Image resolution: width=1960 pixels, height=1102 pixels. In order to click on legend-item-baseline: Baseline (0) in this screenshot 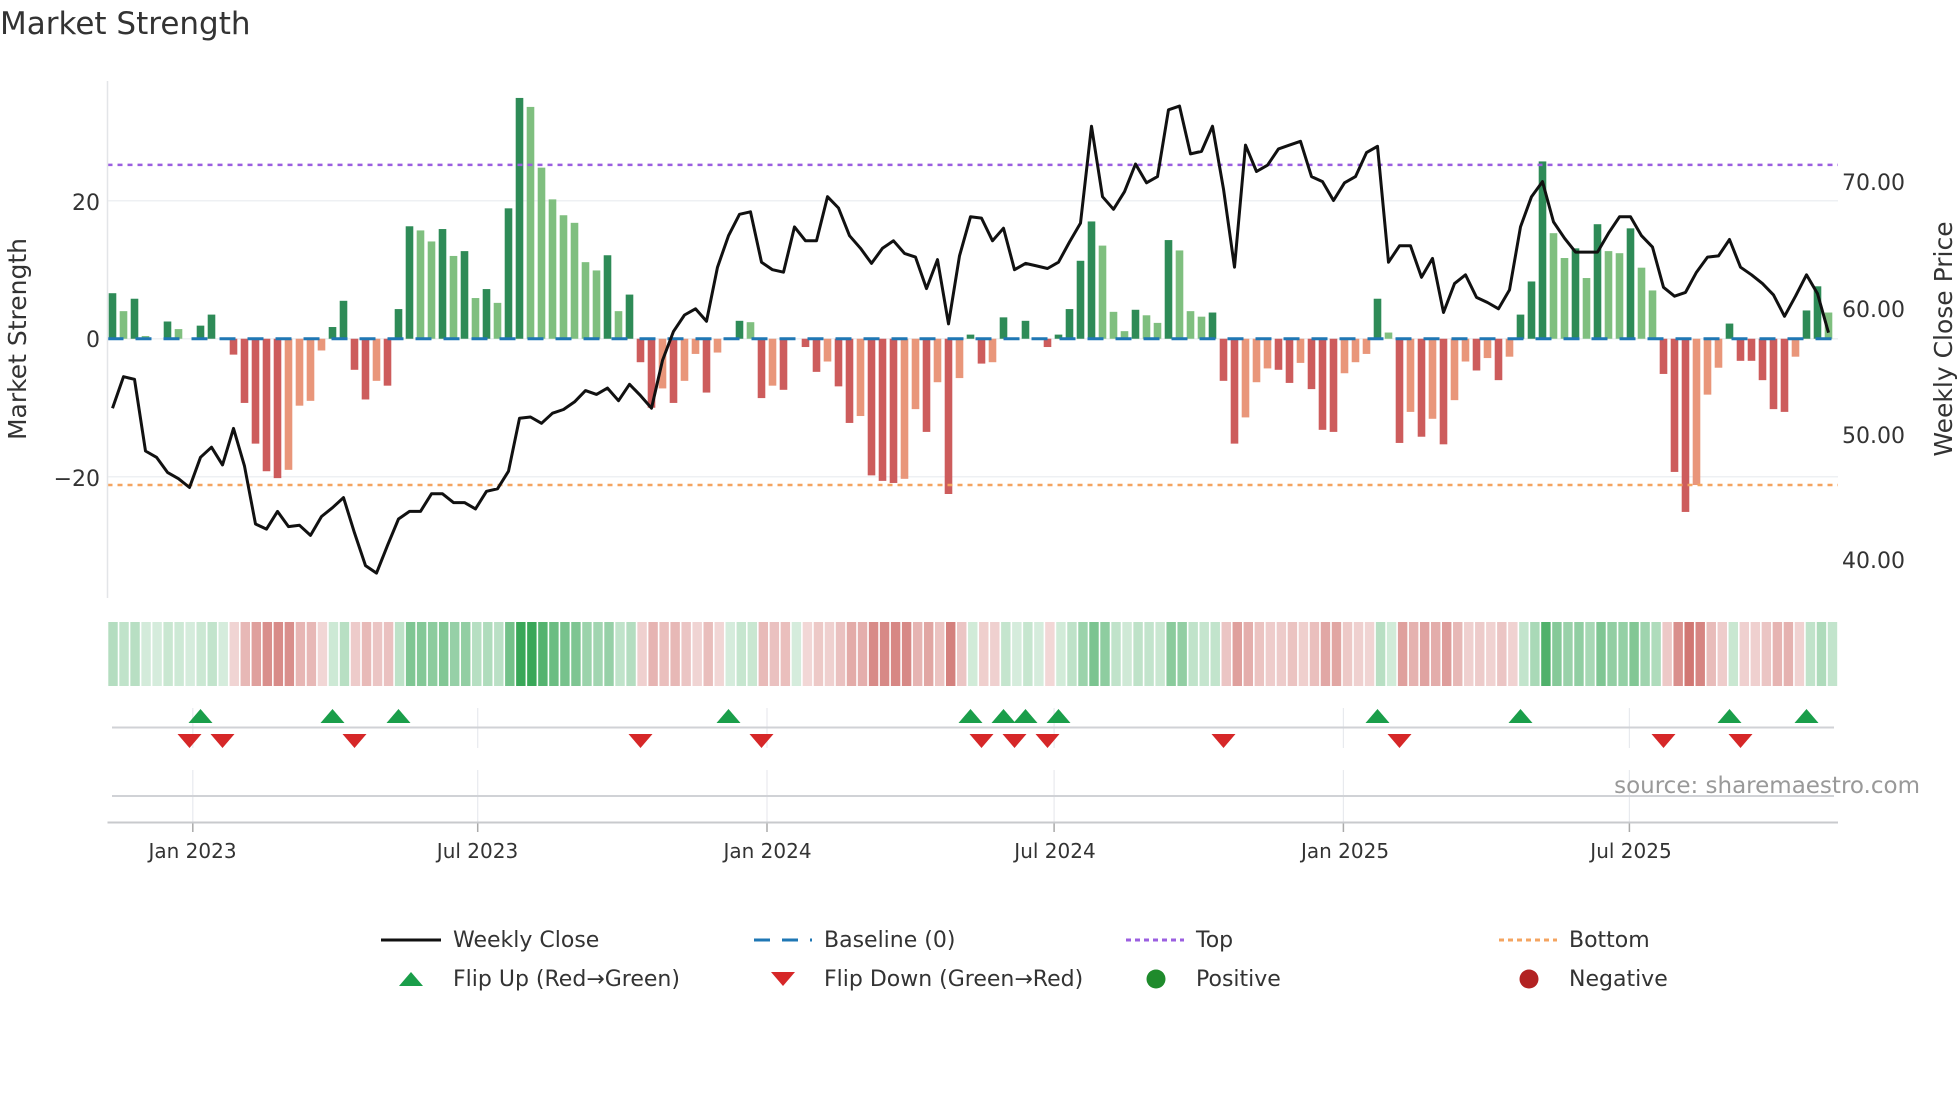, I will do `click(854, 940)`.